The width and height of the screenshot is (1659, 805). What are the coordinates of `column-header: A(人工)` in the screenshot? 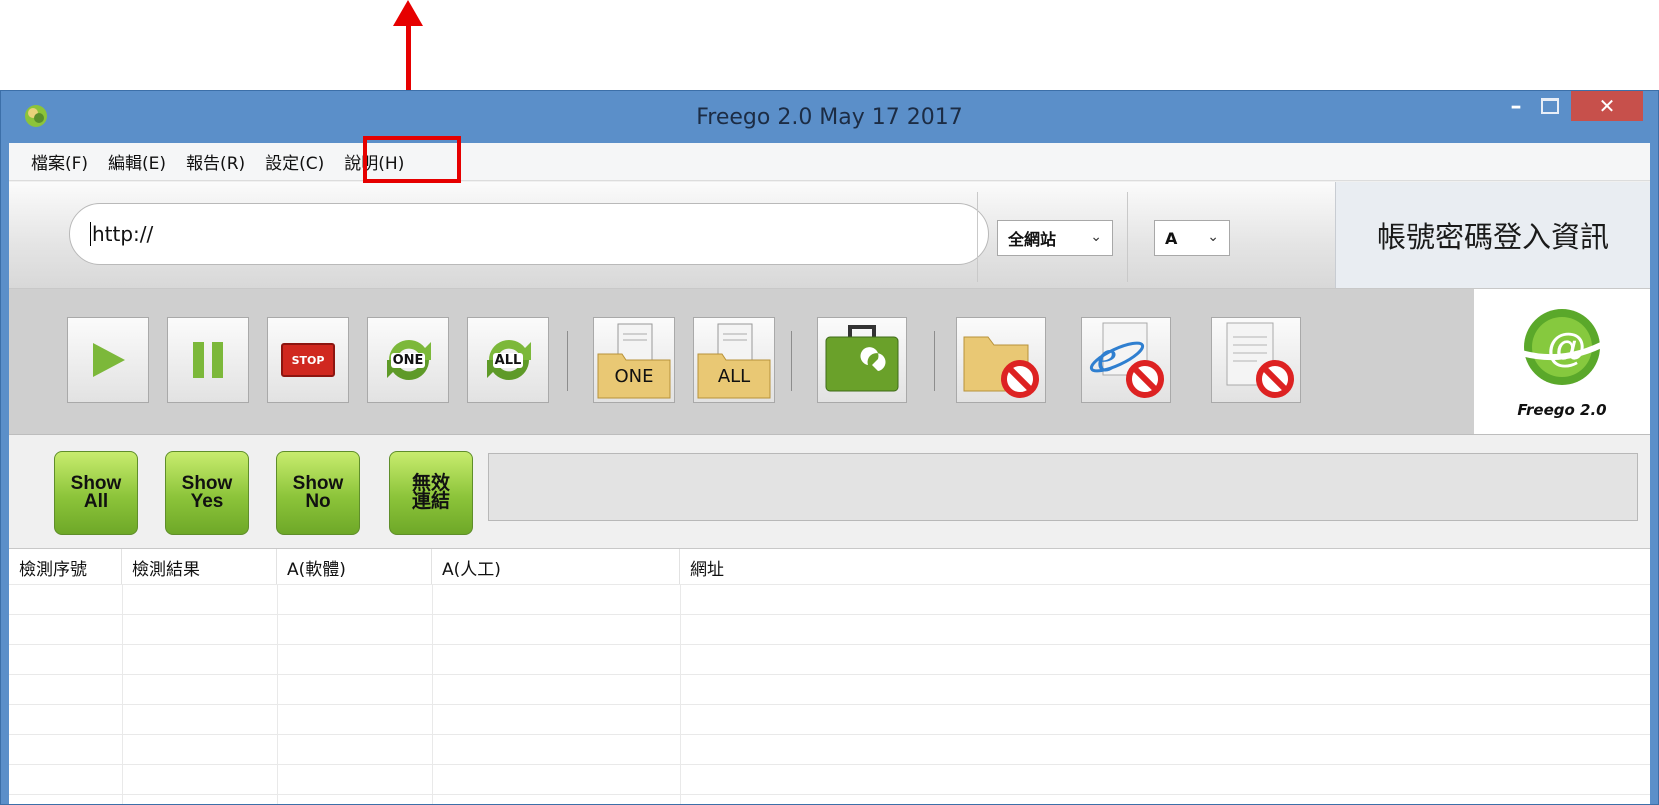 It's located at (556, 566).